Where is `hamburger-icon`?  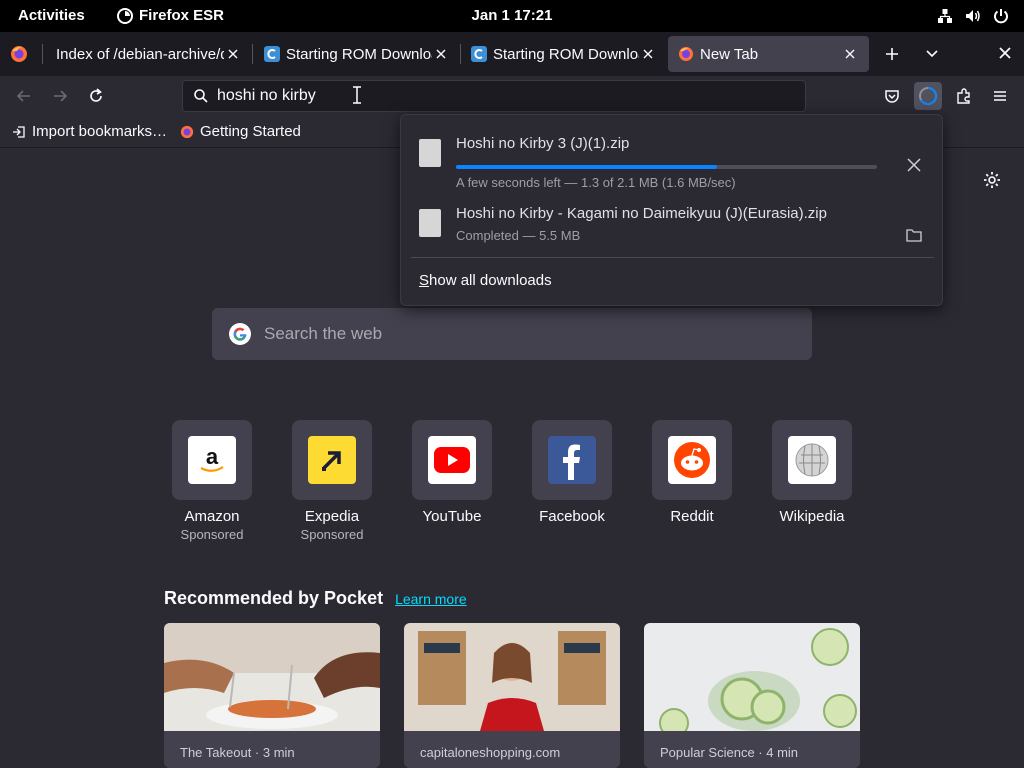
hamburger-icon is located at coordinates (1000, 96).